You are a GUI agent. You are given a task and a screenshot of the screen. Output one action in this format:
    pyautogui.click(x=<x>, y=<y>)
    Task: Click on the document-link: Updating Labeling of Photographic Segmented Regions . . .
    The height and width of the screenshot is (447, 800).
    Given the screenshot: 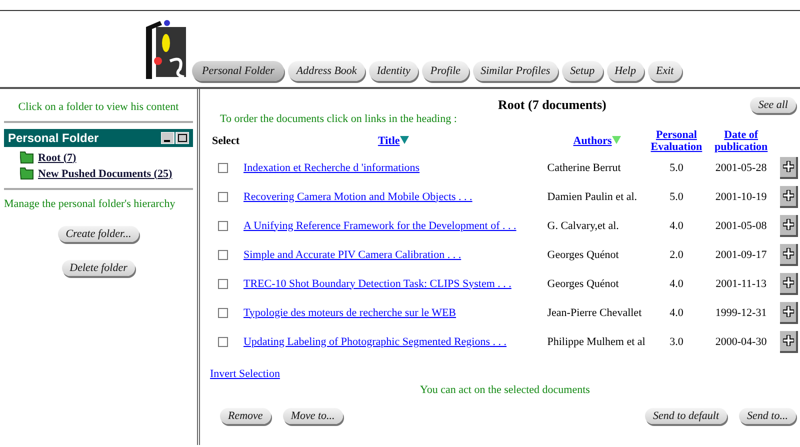 What is the action you would take?
    pyautogui.click(x=375, y=342)
    